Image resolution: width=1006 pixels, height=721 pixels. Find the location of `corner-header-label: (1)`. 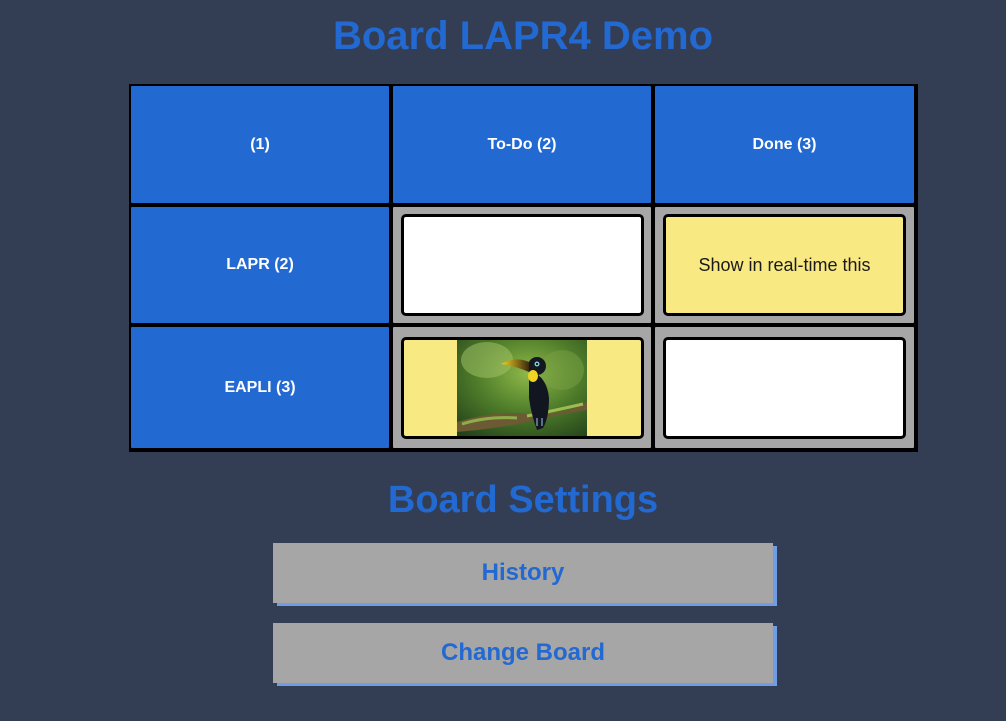

corner-header-label: (1) is located at coordinates (260, 144).